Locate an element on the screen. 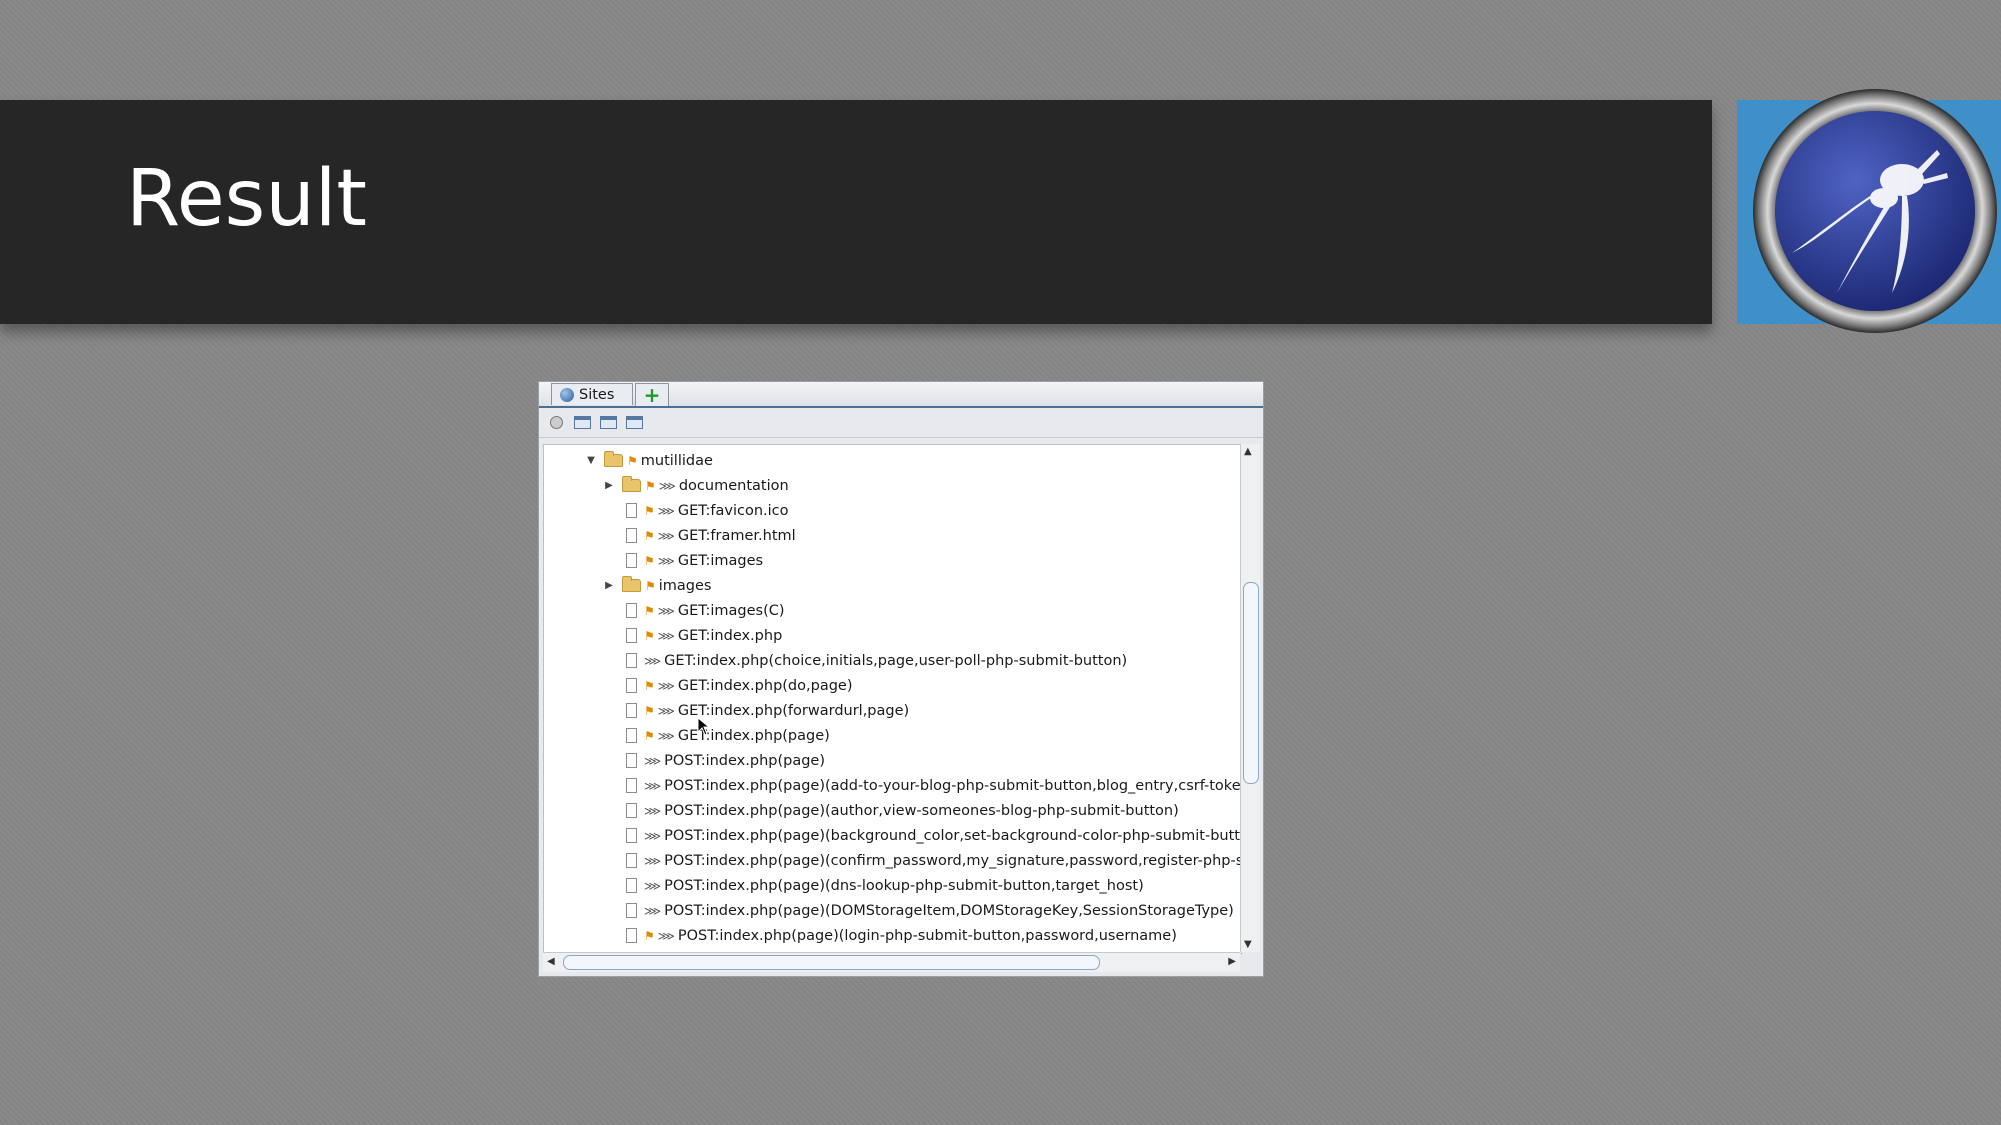 The image size is (2001, 1125). tab-sites: Sites is located at coordinates (592, 394).